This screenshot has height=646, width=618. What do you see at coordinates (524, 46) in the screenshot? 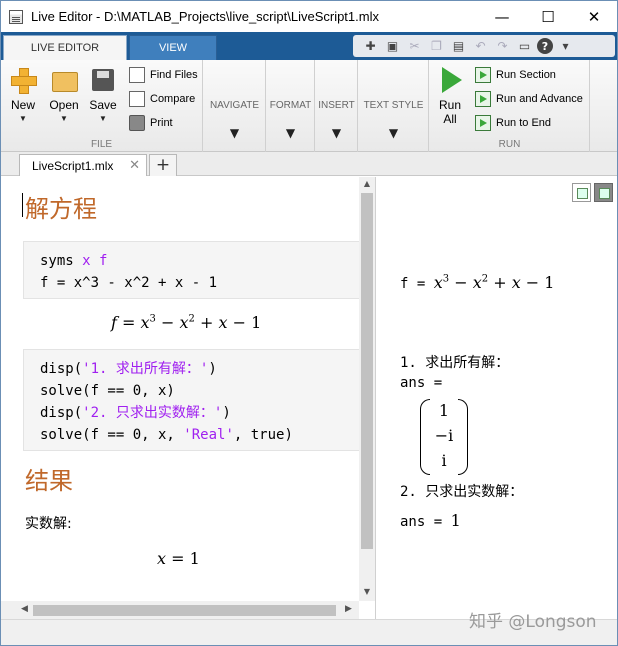
I see `switch-windows-icon: ▭` at bounding box center [524, 46].